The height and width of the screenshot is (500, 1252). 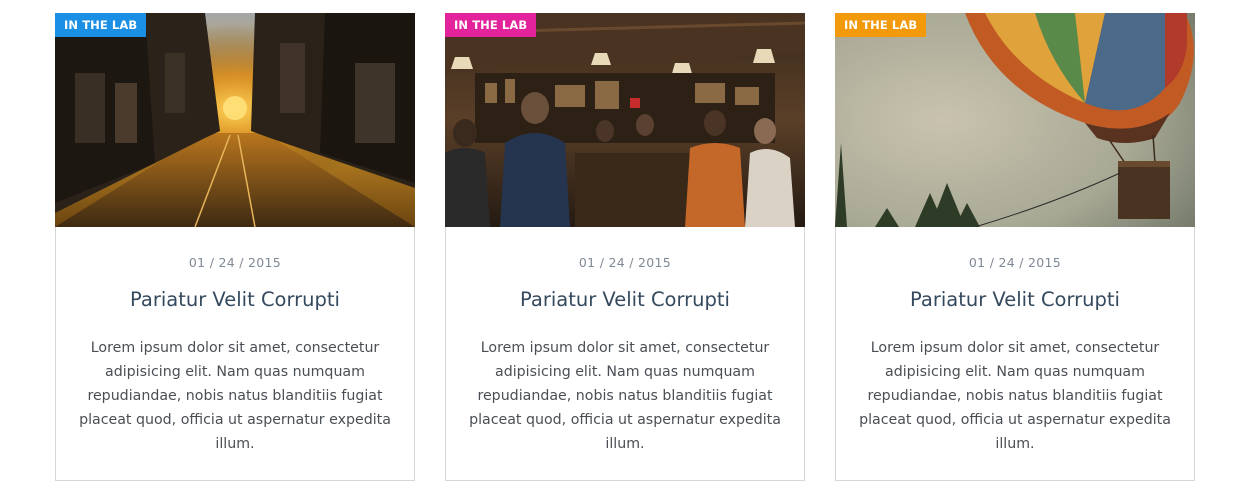 I want to click on card-image-cafe: IN THE LAB, so click(x=625, y=120).